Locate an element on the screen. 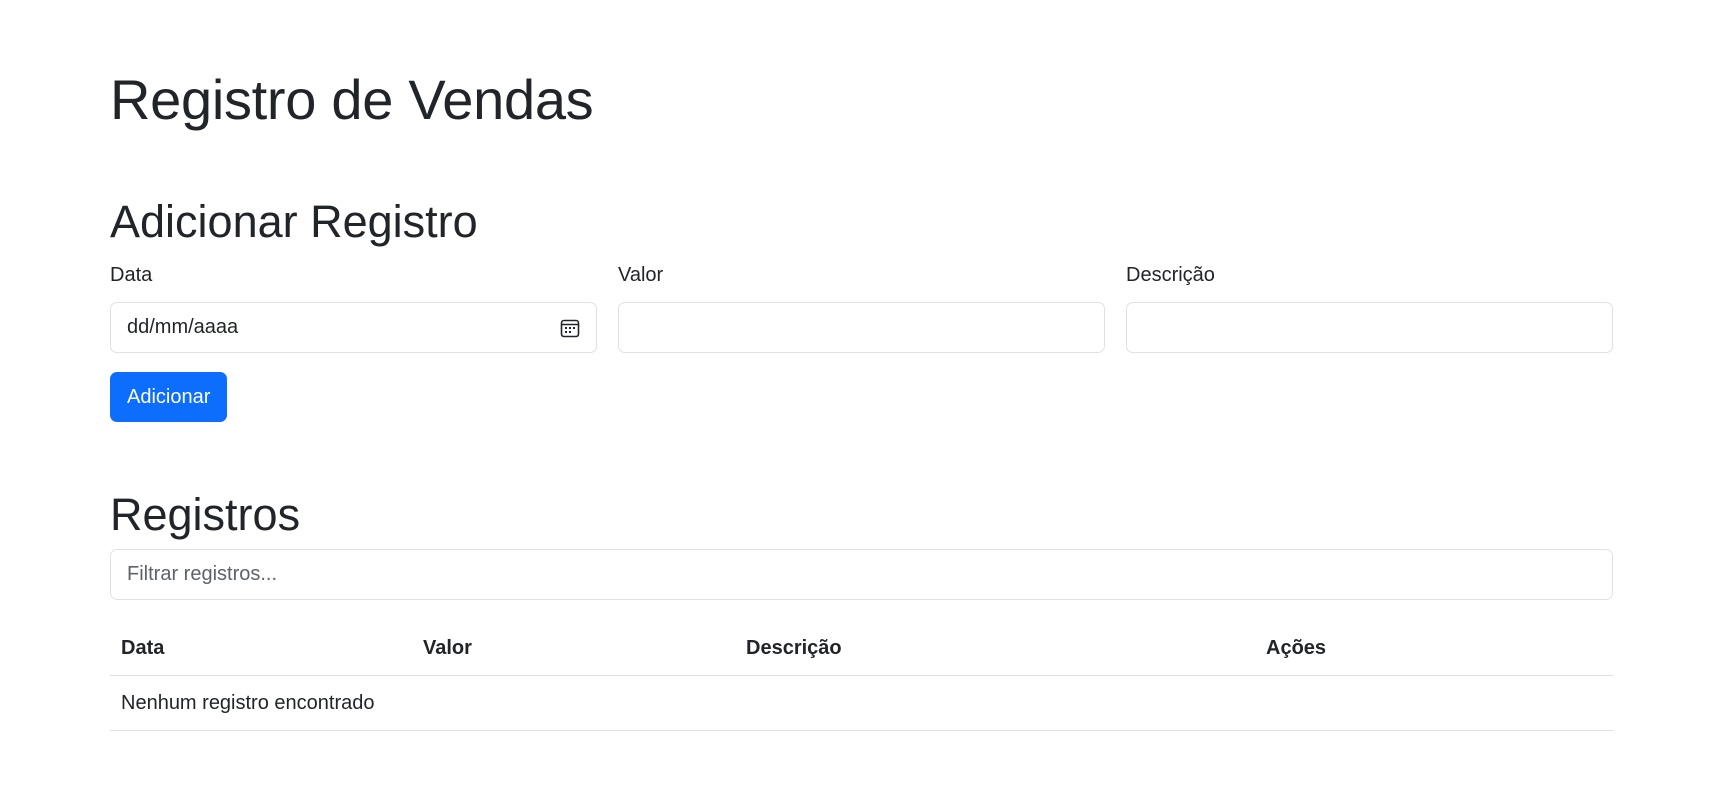  page-title: Registro de Vendas is located at coordinates (352, 99).